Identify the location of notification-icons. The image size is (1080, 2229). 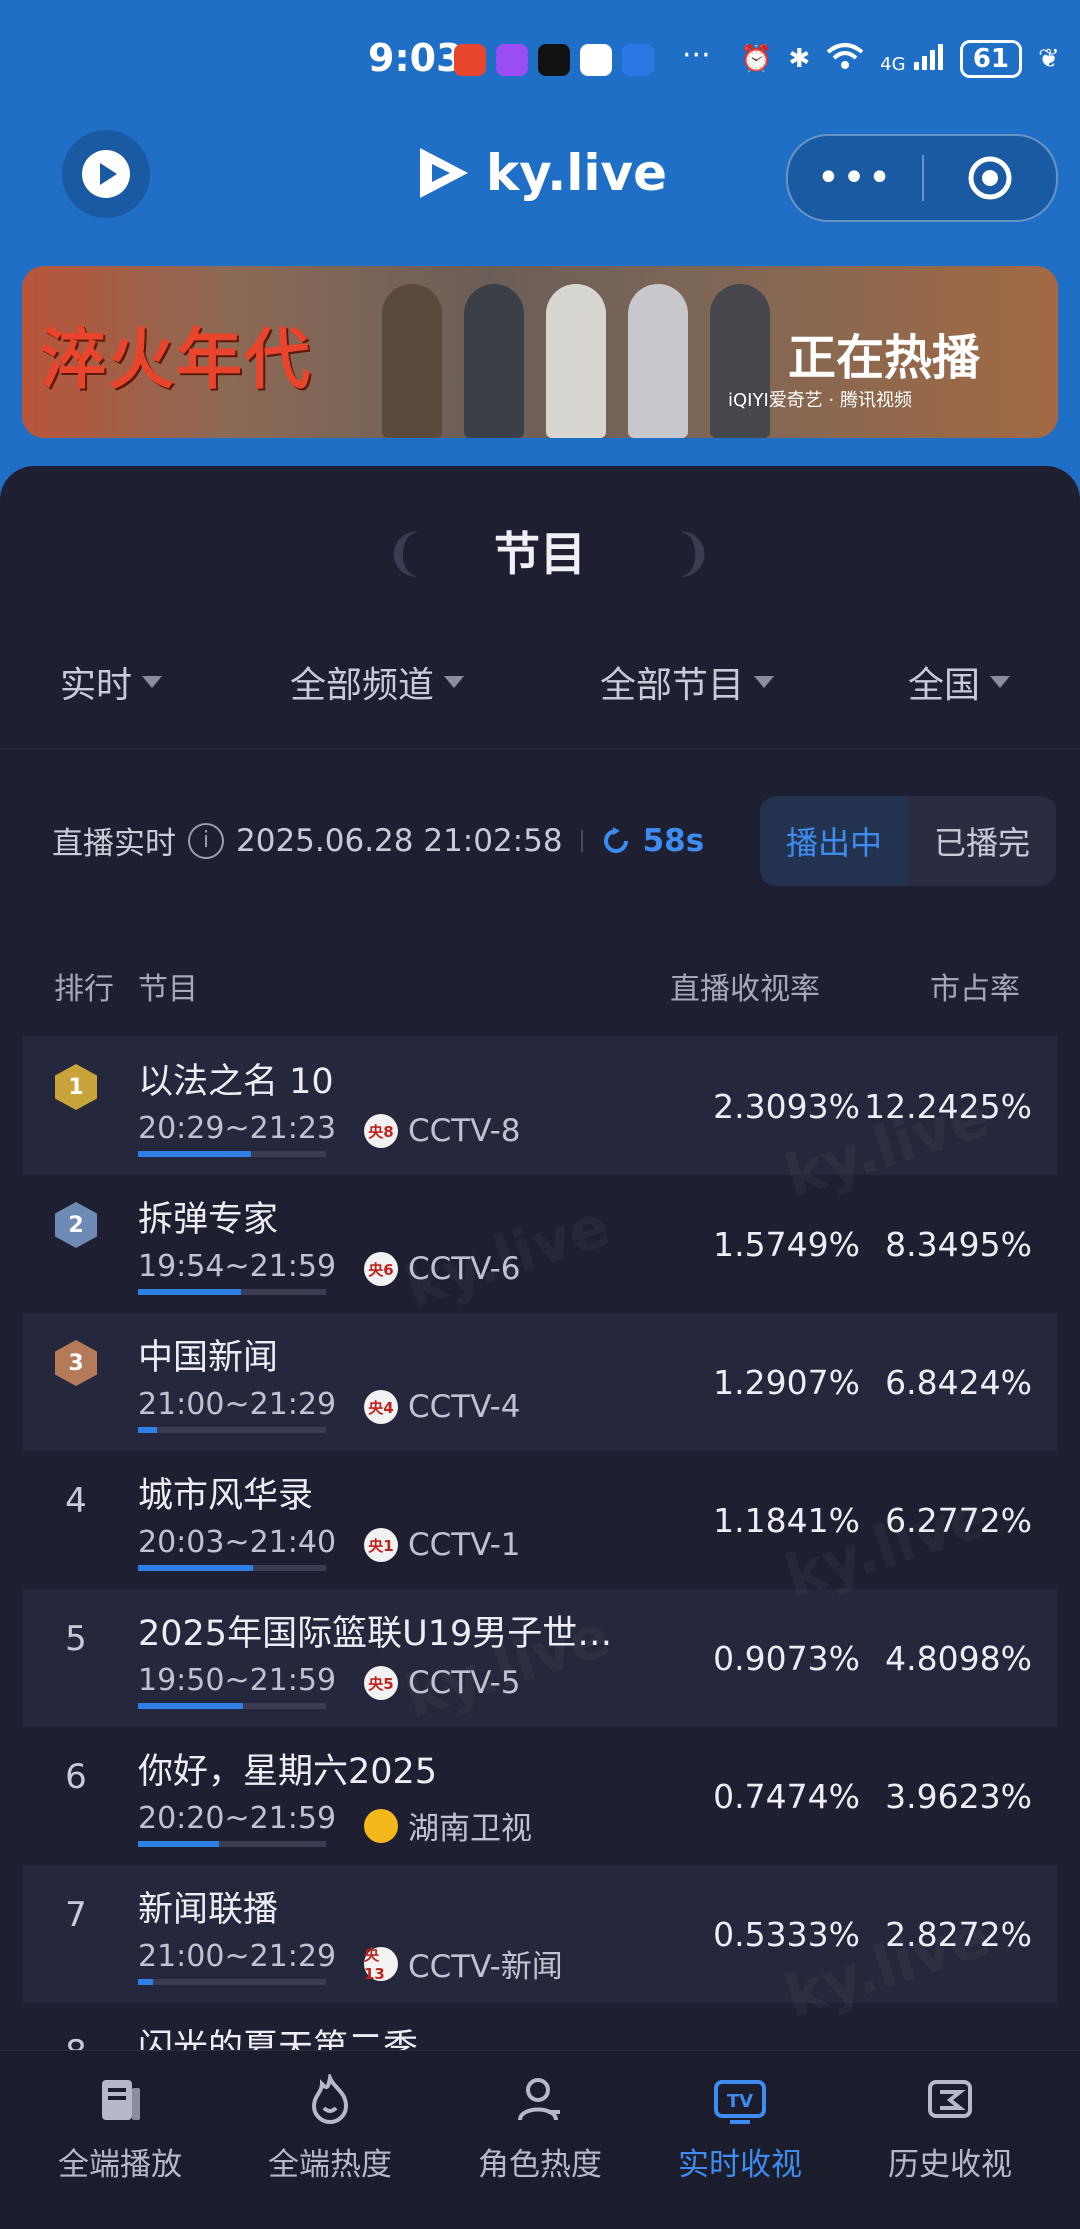
(554, 60).